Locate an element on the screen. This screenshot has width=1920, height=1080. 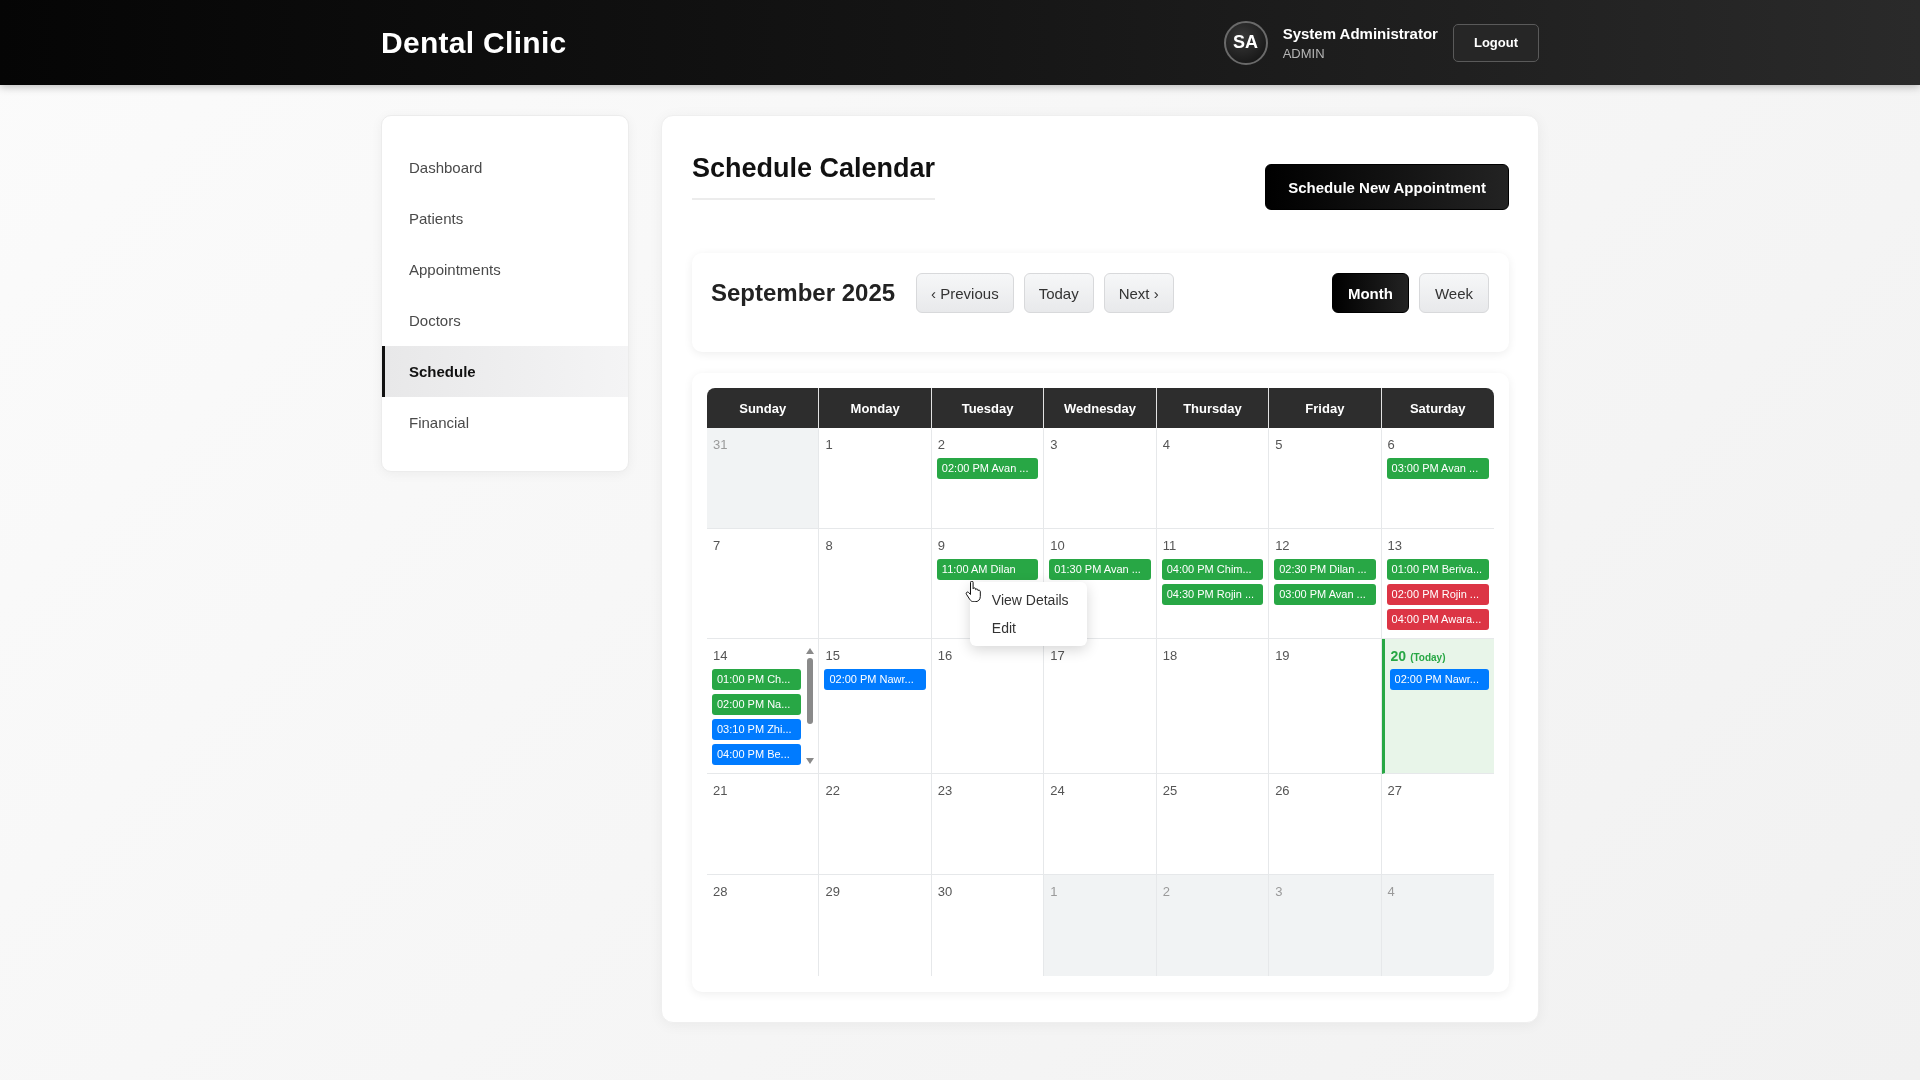
day-number: 8 is located at coordinates (828, 546).